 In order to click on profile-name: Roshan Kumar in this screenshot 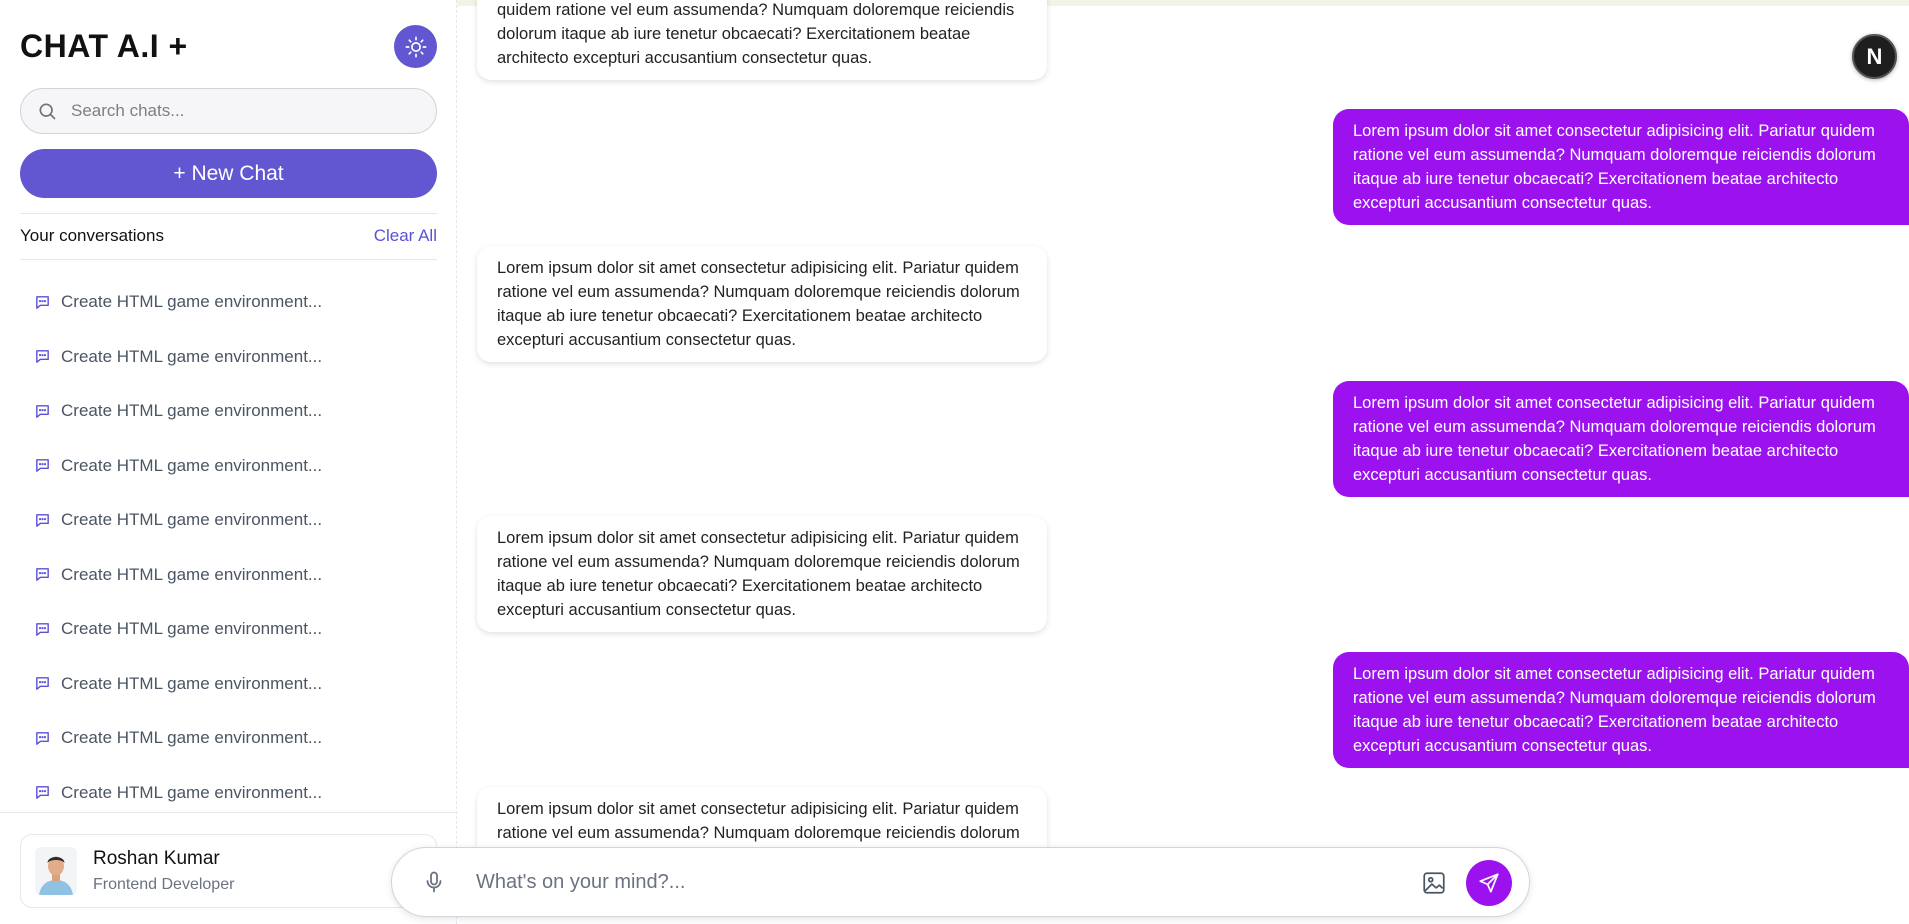, I will do `click(156, 858)`.